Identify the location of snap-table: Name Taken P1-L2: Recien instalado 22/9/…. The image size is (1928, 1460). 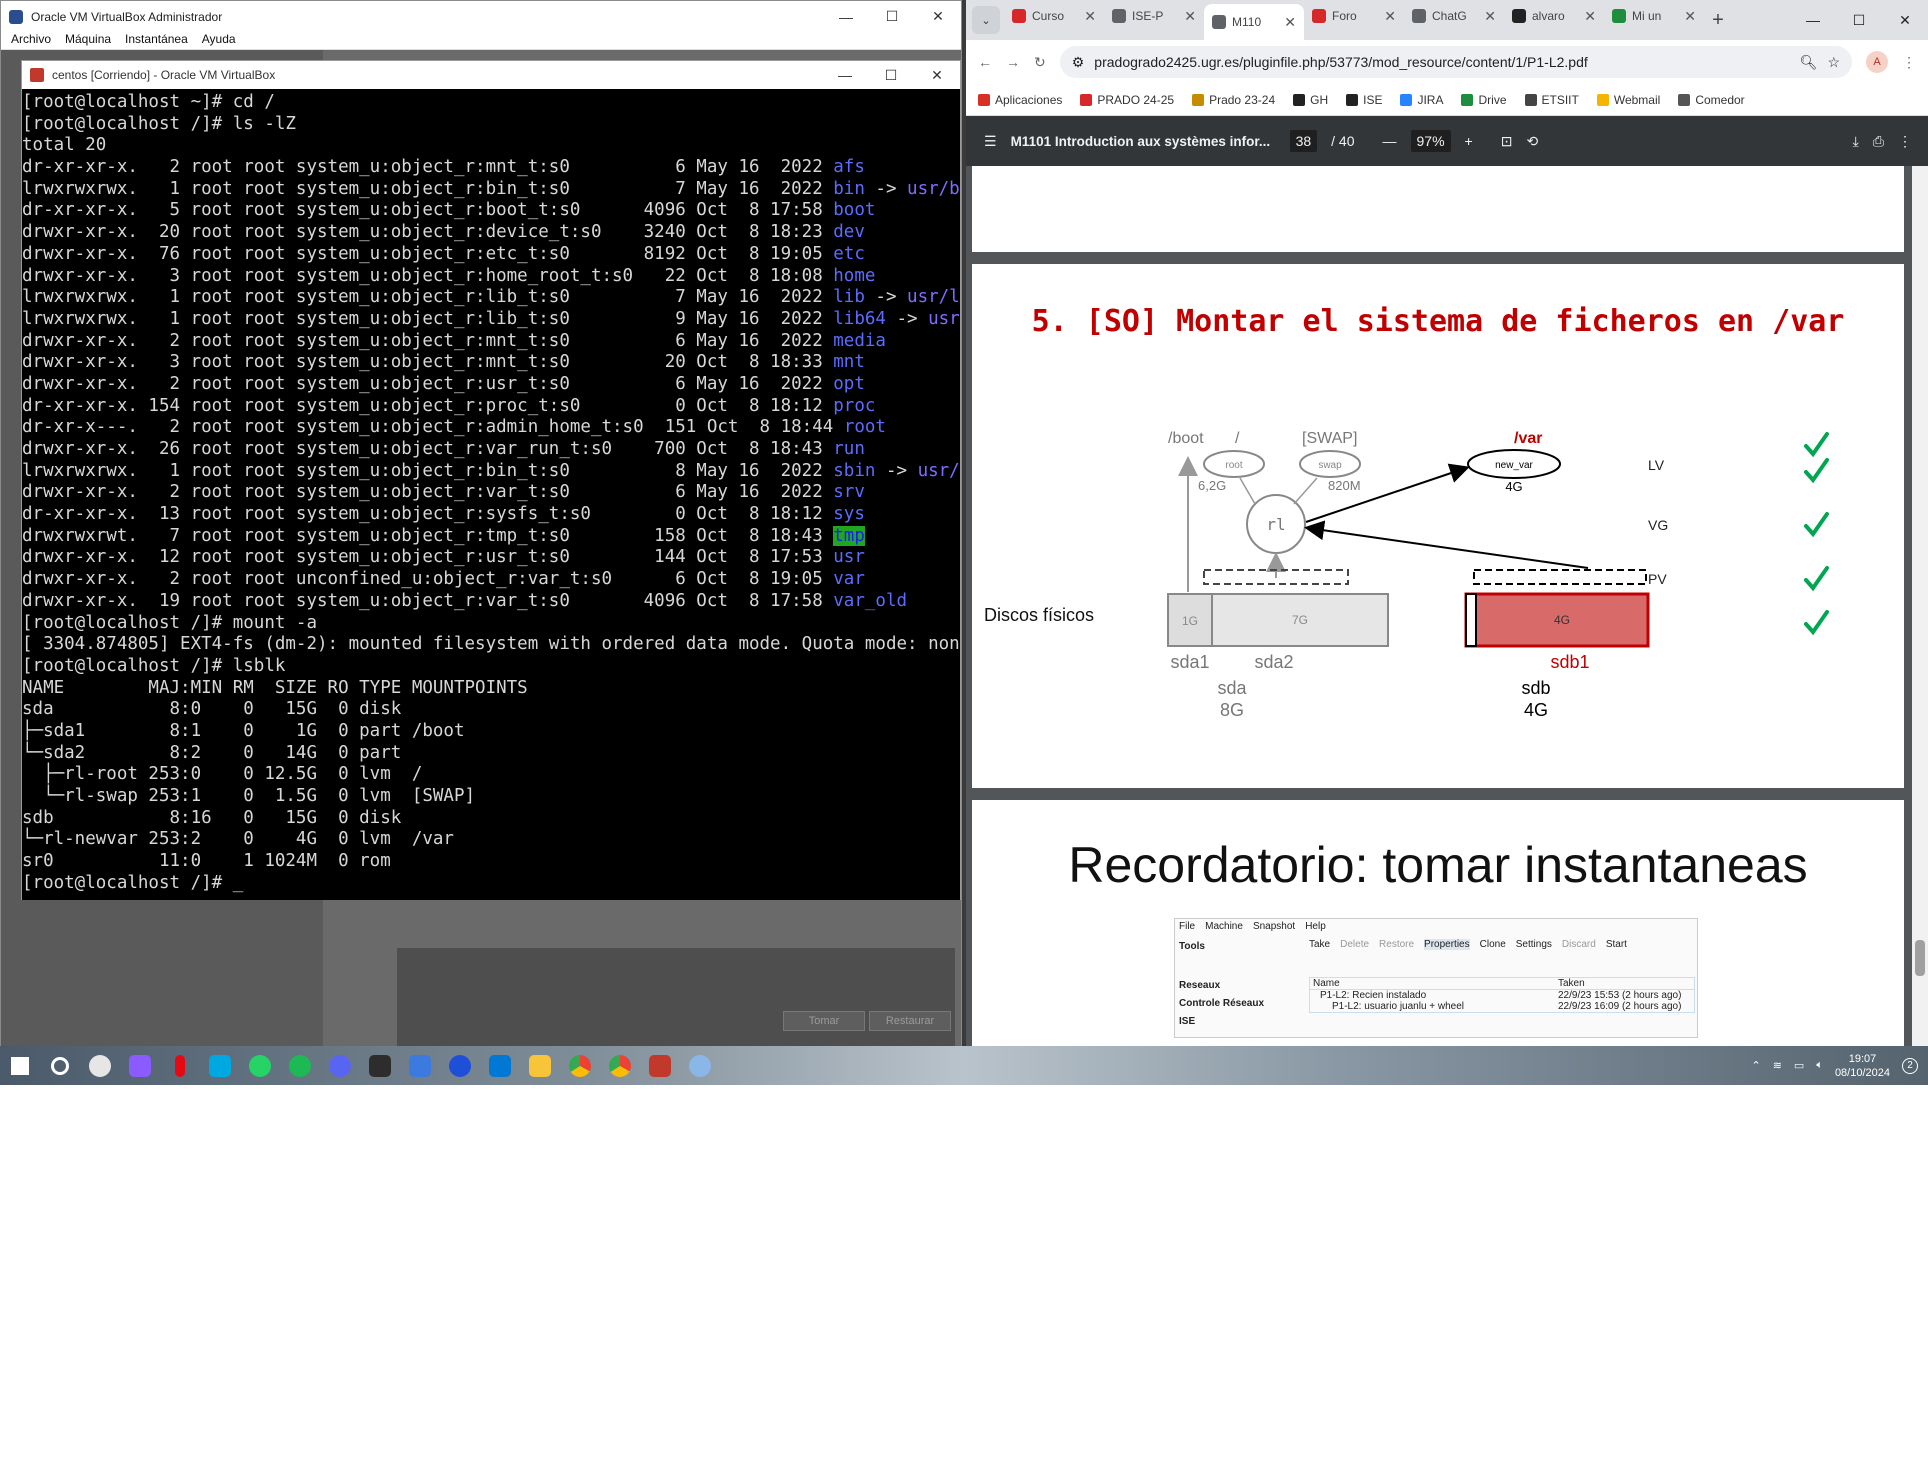
(1502, 995).